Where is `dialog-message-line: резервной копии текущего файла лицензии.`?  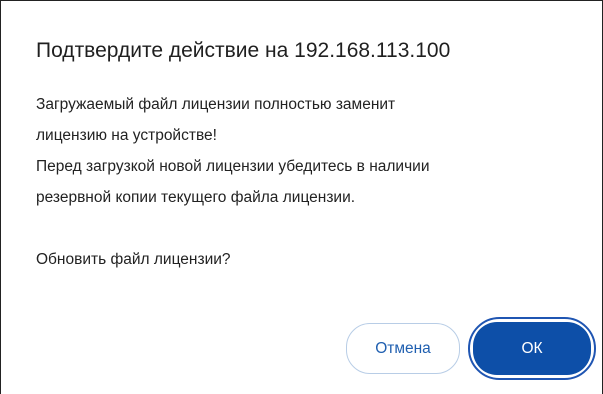
dialog-message-line: резервной копии текущего файла лицензии. is located at coordinates (196, 197).